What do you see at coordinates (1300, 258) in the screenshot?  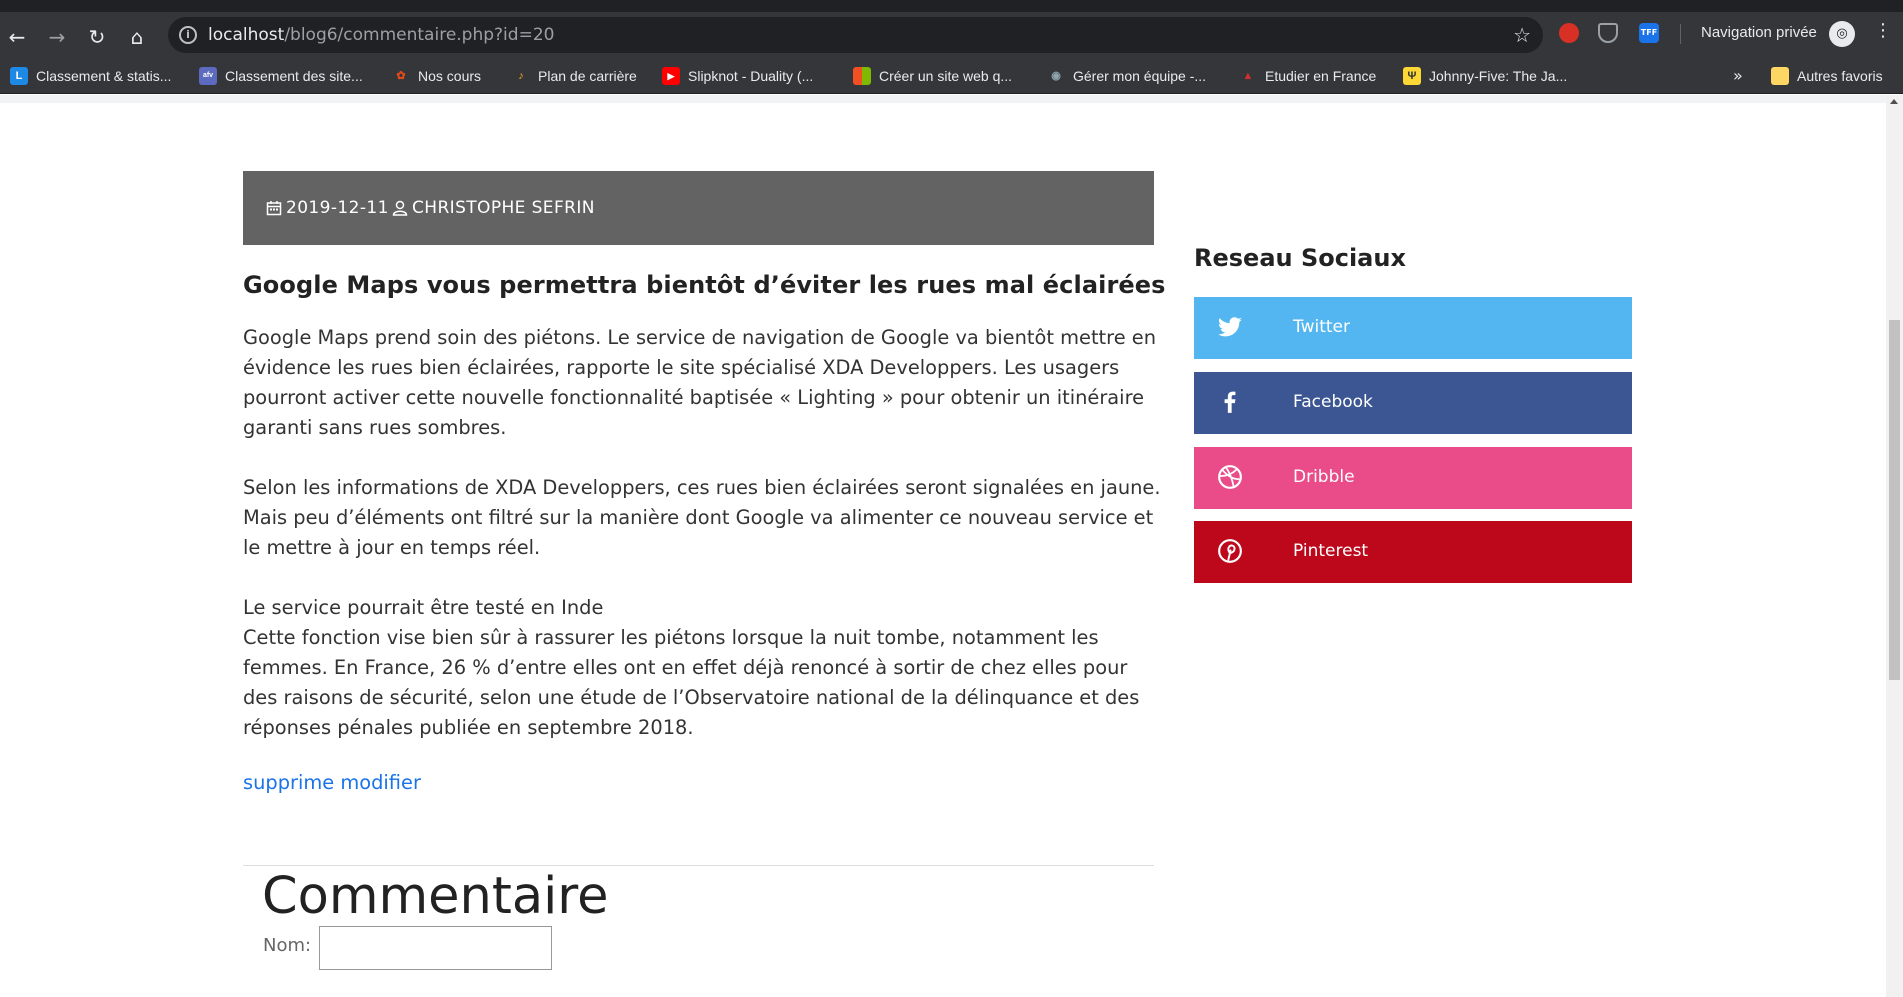 I see `sidebar-title: Reseau Sociaux` at bounding box center [1300, 258].